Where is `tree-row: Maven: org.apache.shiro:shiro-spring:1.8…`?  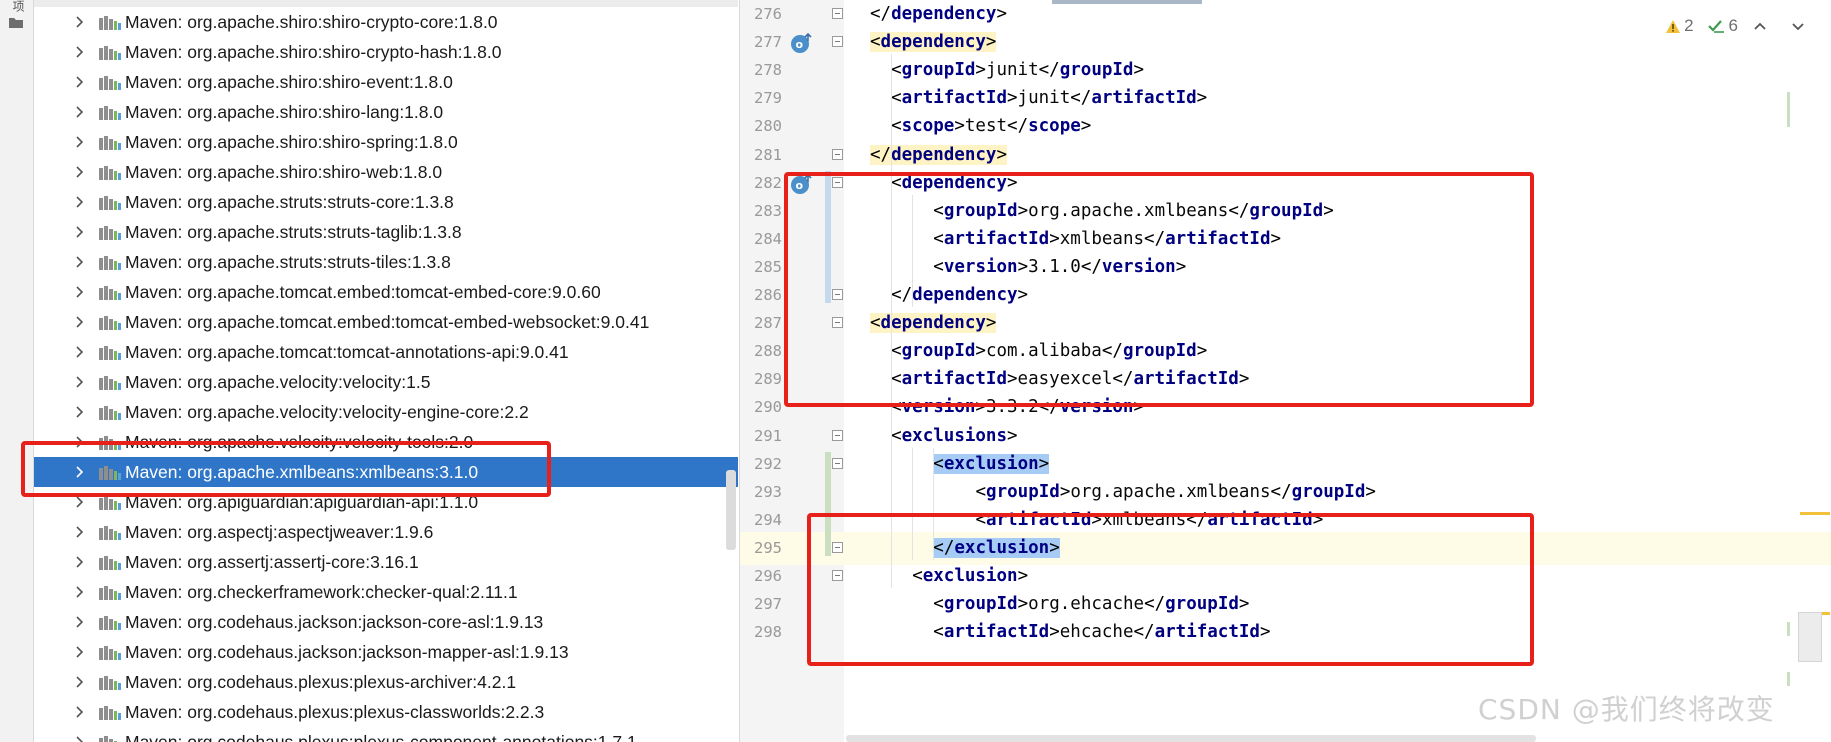
tree-row: Maven: org.apache.shiro:shiro-spring:1.8… is located at coordinates (386, 142).